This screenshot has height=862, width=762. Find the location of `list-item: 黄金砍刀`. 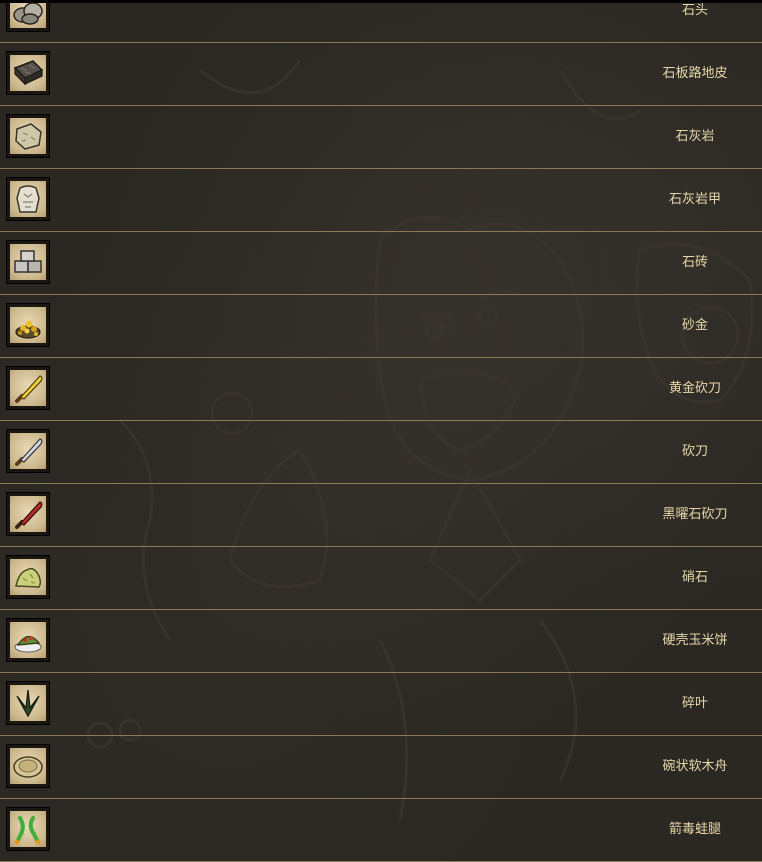

list-item: 黄金砍刀 is located at coordinates (381, 389).